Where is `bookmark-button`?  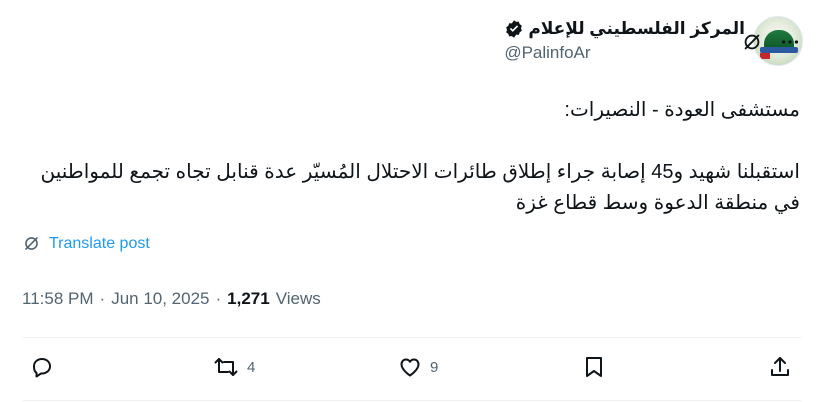
bookmark-button is located at coordinates (594, 367).